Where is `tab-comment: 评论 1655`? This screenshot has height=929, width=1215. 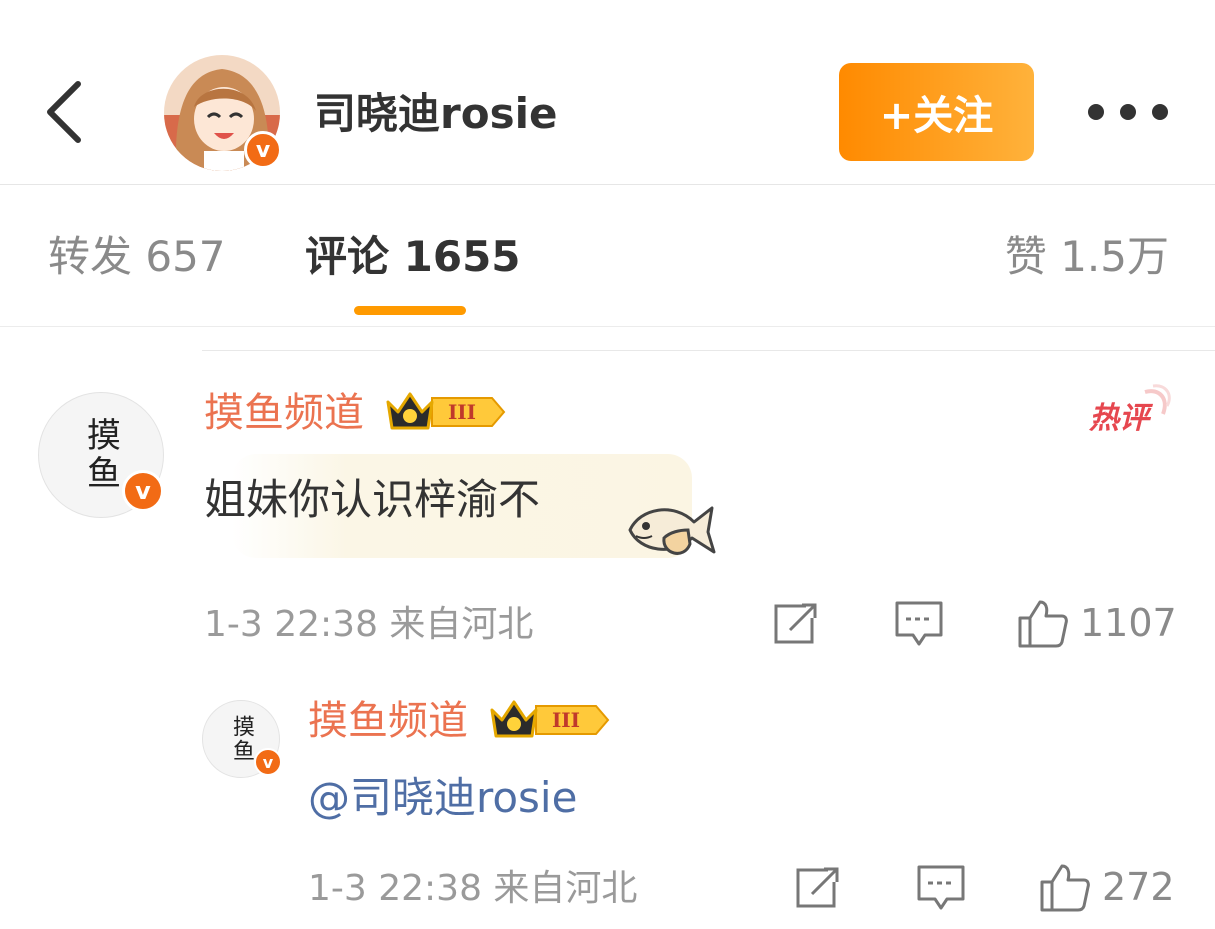
tab-comment: 评论 1655 is located at coordinates (413, 257).